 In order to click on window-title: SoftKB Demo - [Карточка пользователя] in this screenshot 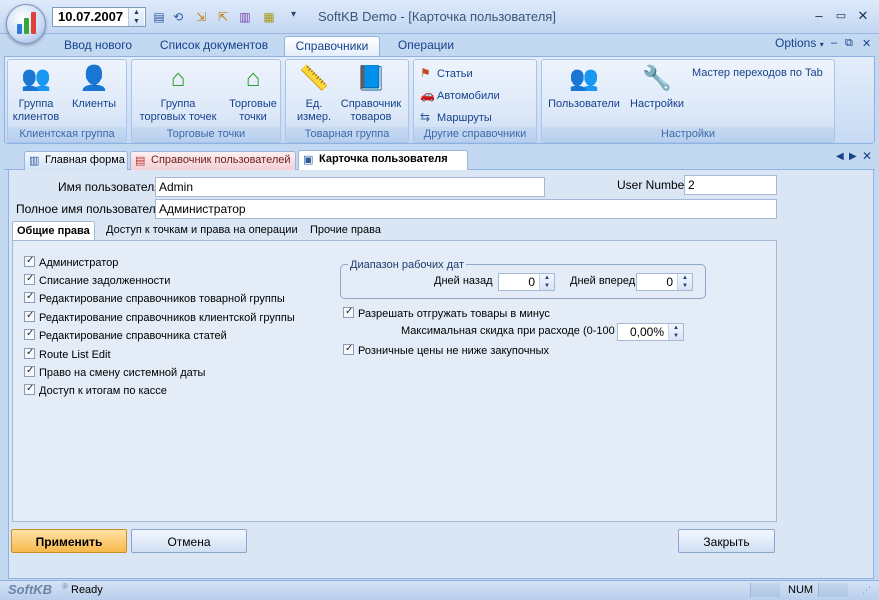, I will do `click(437, 16)`.